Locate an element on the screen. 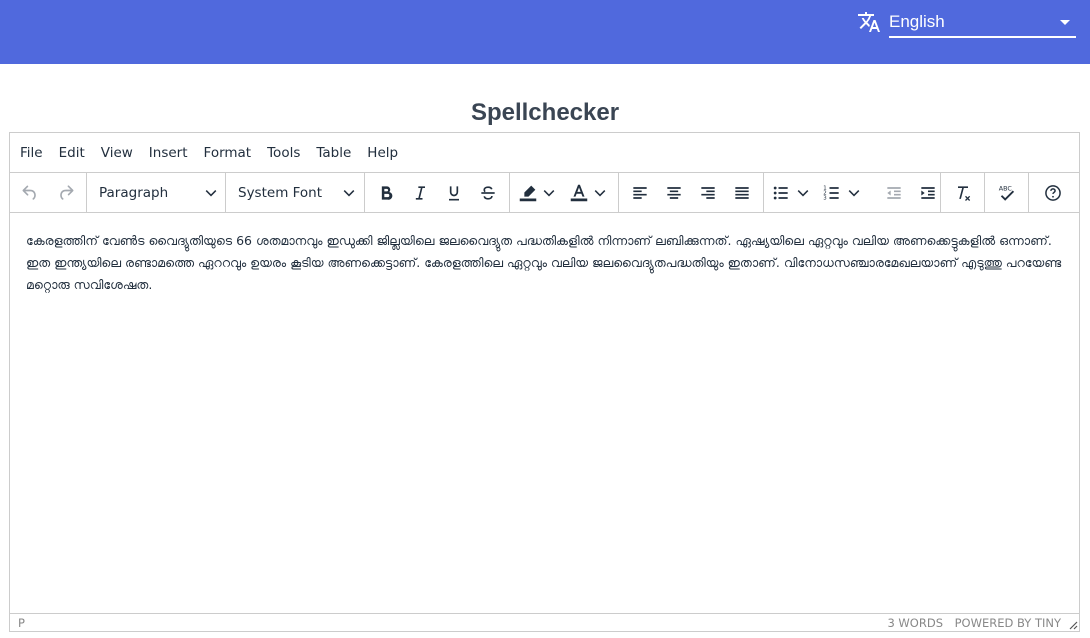  svg-text: 3 is located at coordinates (824, 199).